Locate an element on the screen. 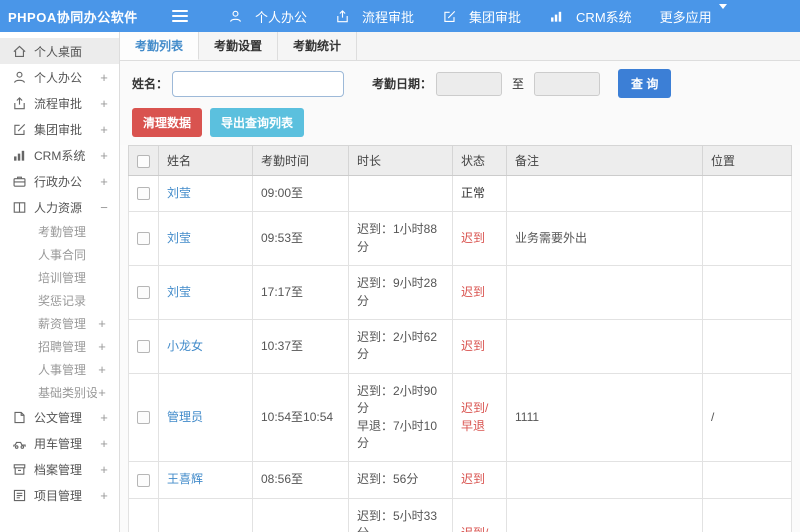 The width and height of the screenshot is (800, 532). sidebar-subitem-salary-management: 薪资管理 + is located at coordinates (59, 323).